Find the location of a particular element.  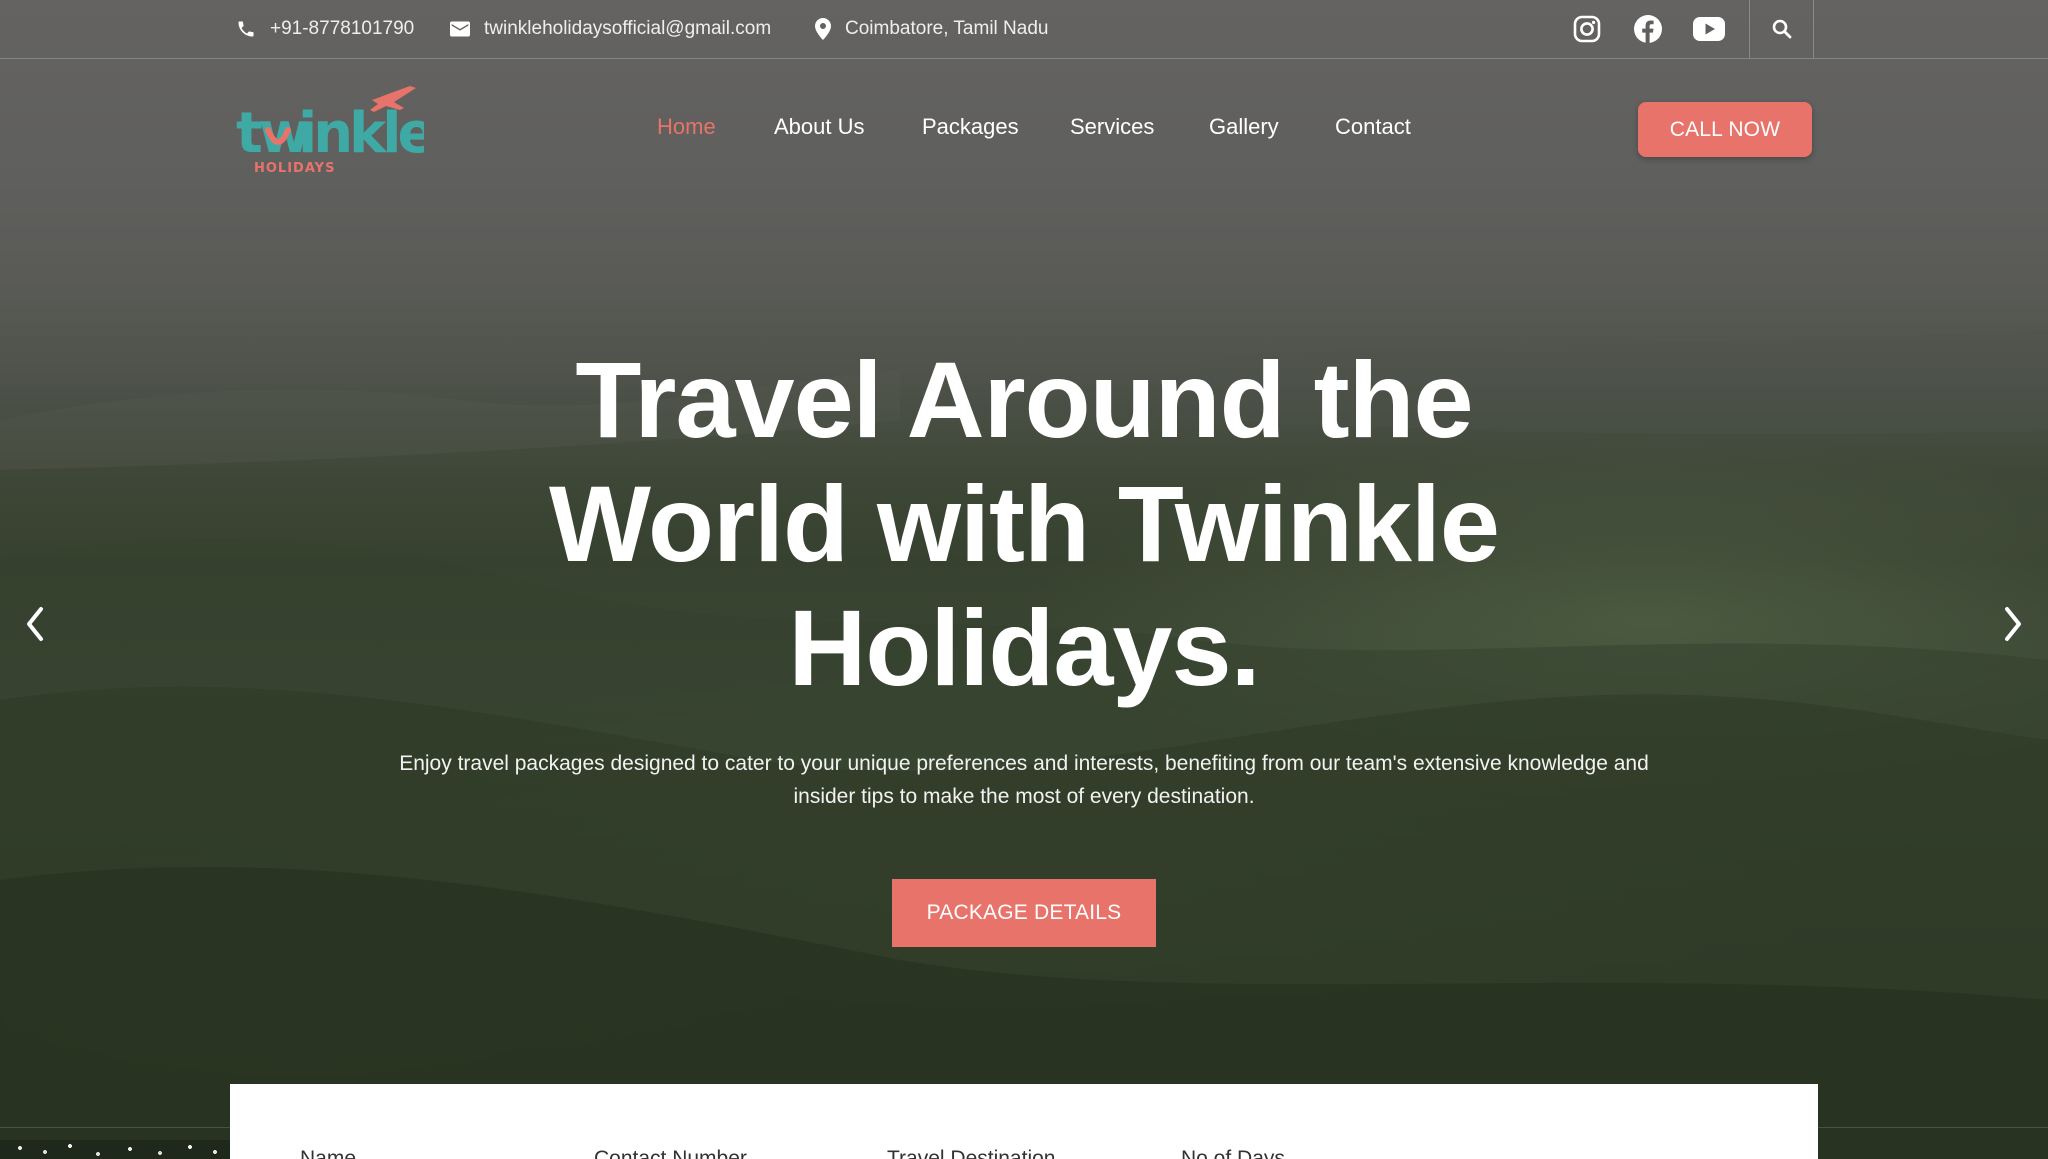

call-now-button: CALL NOW is located at coordinates (1725, 129).